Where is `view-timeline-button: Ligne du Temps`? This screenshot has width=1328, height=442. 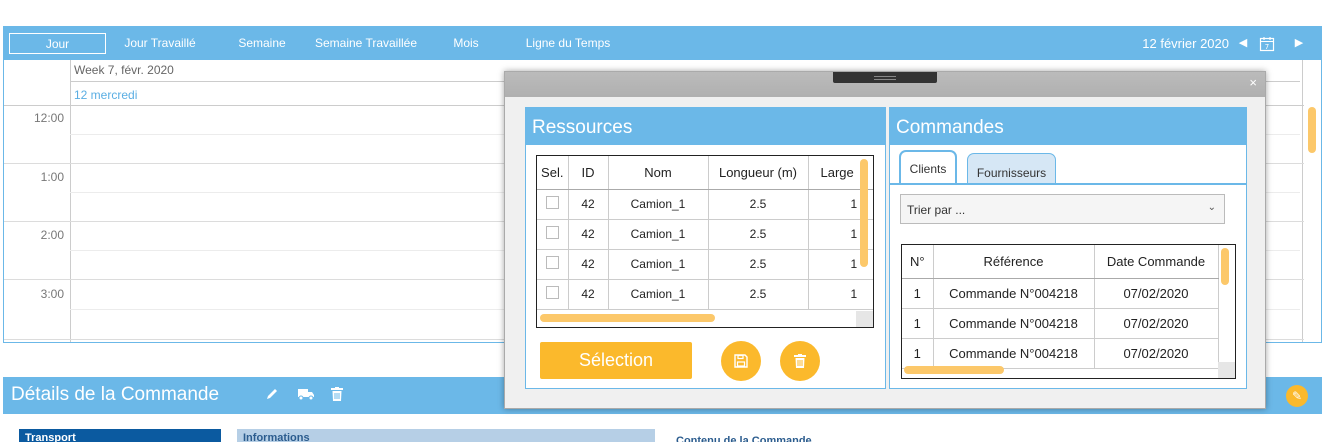
view-timeline-button: Ligne du Temps is located at coordinates (568, 43).